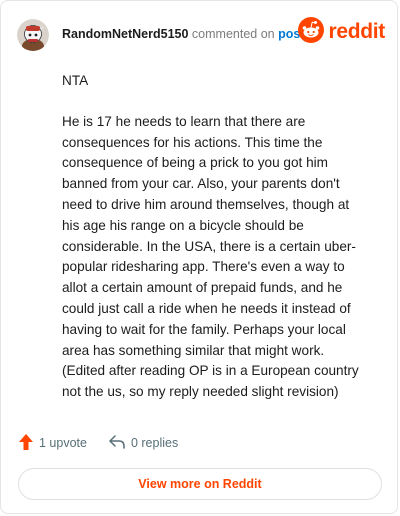 The image size is (400, 516). I want to click on comment-meta: RandomNetNerd5150 commented on post, so click(183, 34).